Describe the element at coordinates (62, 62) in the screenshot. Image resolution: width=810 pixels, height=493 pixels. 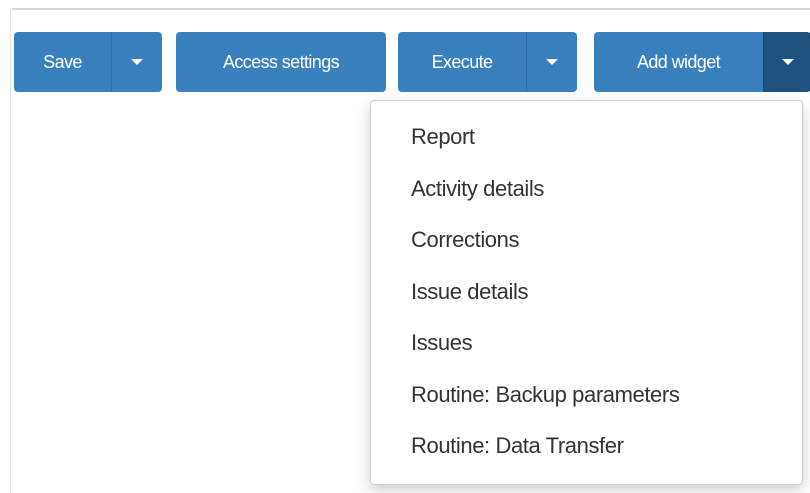
I see `save-button: Save` at that location.